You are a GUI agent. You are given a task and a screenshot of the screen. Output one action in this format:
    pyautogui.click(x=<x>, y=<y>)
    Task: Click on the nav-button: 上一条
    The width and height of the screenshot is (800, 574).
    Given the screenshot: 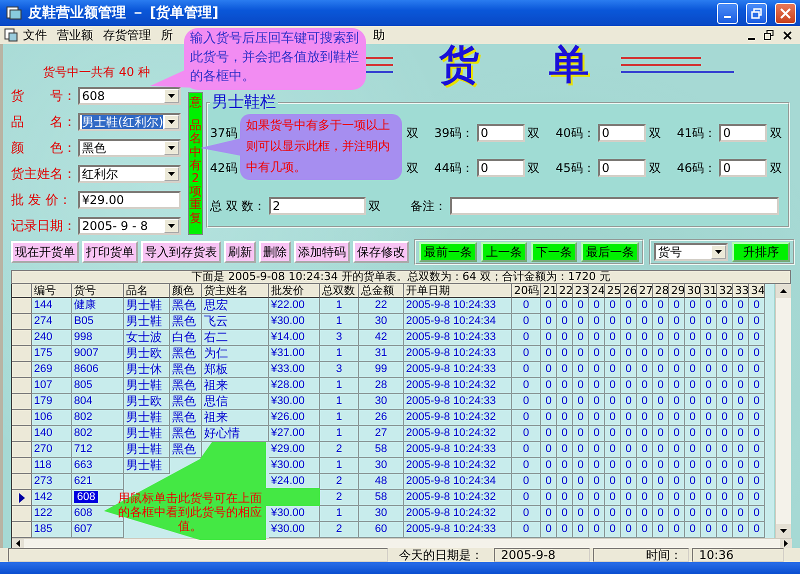 What is the action you would take?
    pyautogui.click(x=504, y=252)
    